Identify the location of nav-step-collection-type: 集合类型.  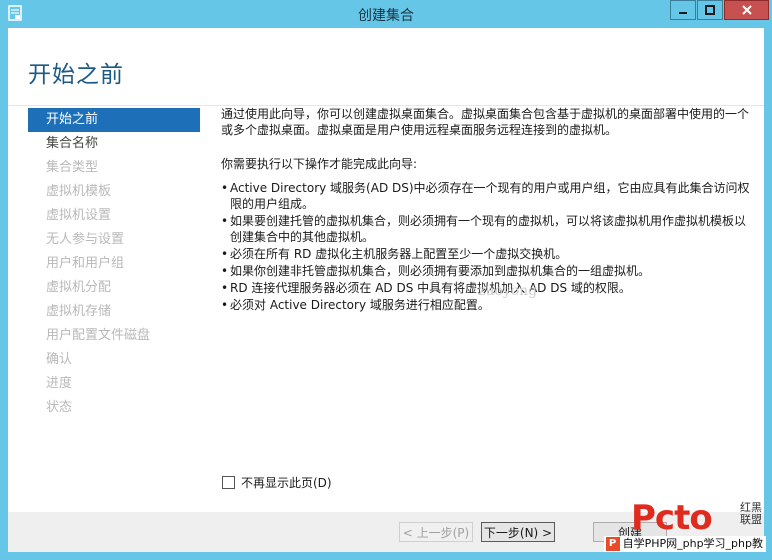
(72, 167).